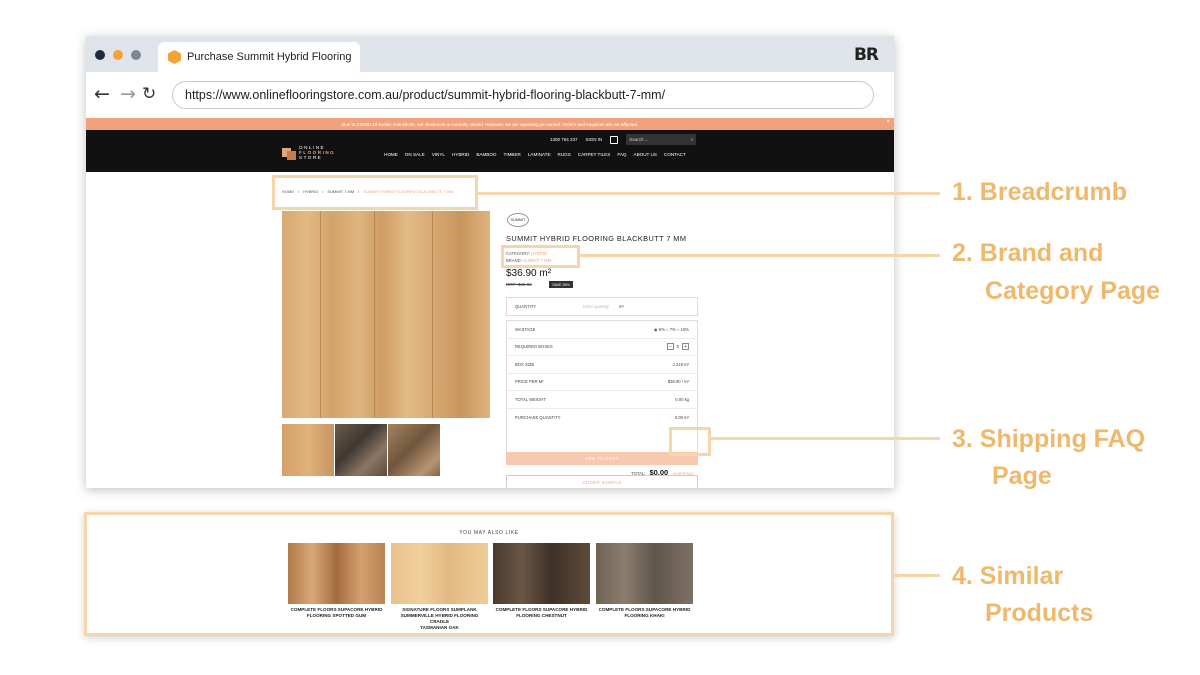 The height and width of the screenshot is (675, 1200). What do you see at coordinates (529, 273) in the screenshot?
I see `product-price: $36.90 m²` at bounding box center [529, 273].